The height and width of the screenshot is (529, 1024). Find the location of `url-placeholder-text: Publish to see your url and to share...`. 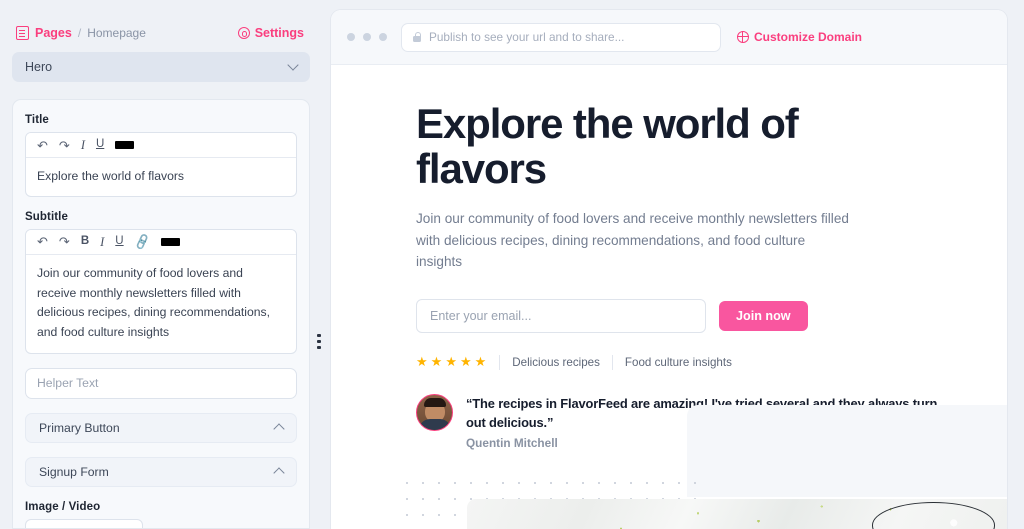

url-placeholder-text: Publish to see your url and to share... is located at coordinates (527, 37).